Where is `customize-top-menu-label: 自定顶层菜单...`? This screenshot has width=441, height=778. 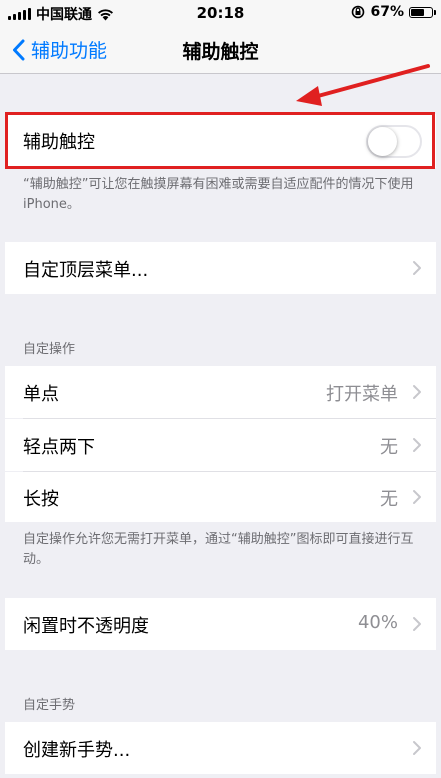 customize-top-menu-label: 自定顶层菜单... is located at coordinates (86, 270).